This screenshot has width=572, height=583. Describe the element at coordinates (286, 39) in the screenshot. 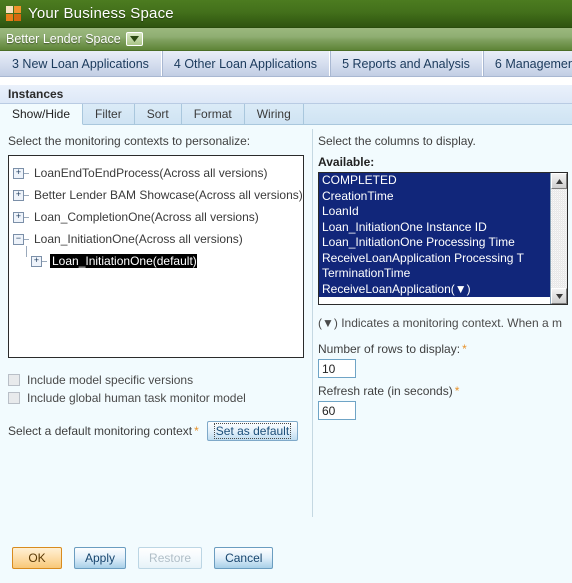

I see `space-selector-bar: Better Lender Space` at that location.